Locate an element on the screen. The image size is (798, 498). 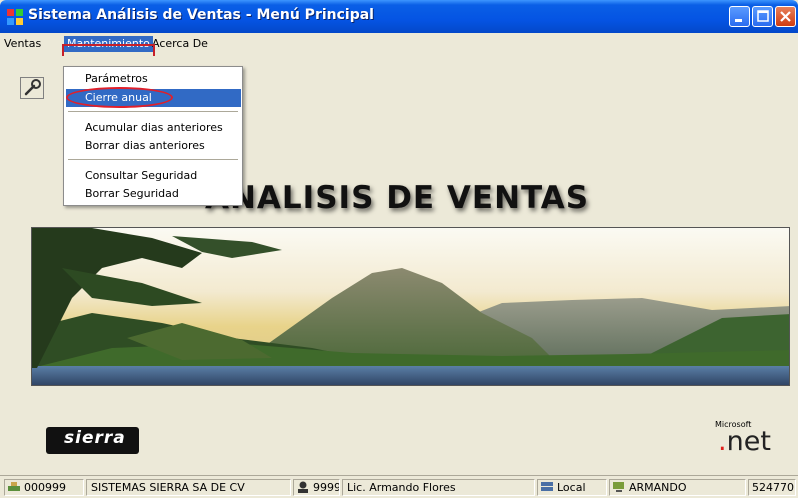
status-number: 524770 is located at coordinates (772, 487).